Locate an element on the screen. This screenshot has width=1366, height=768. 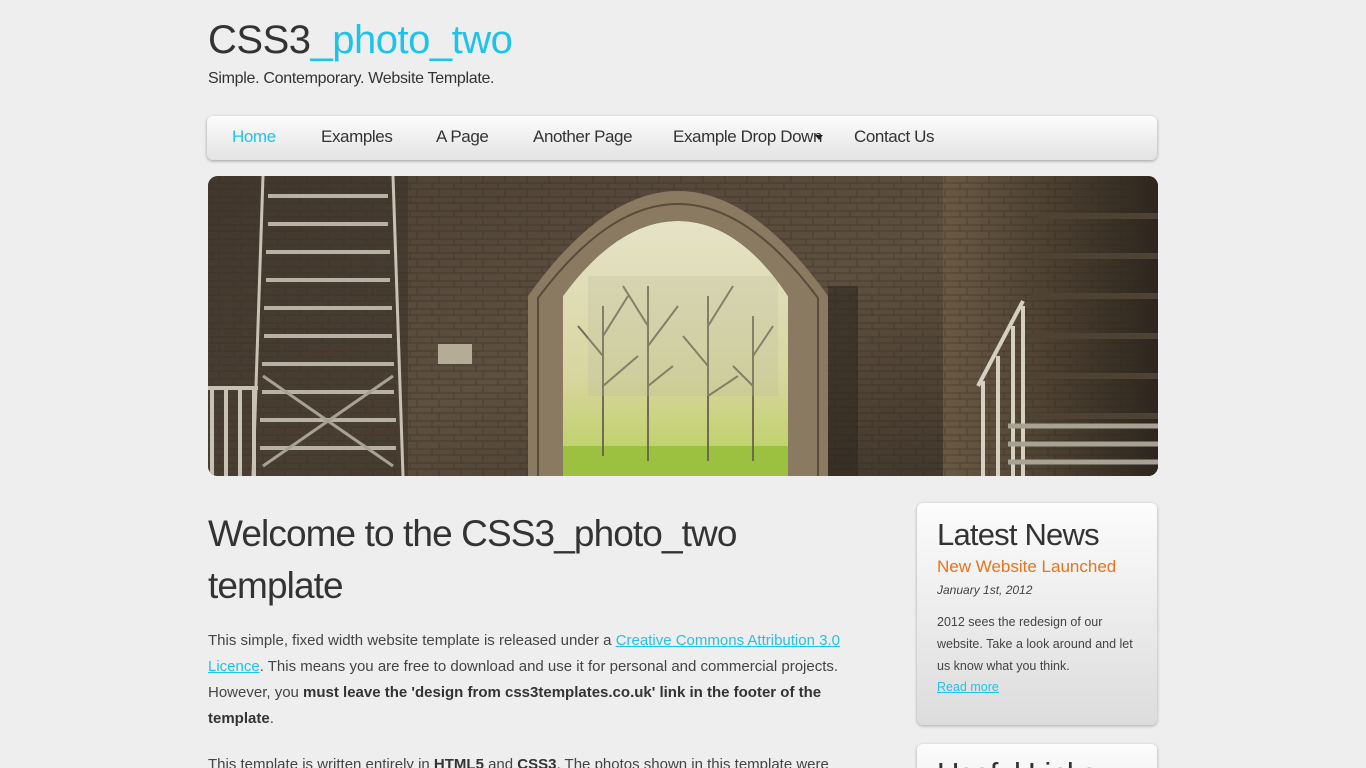
useful-links-box: Useful Links is located at coordinates (1037, 756).